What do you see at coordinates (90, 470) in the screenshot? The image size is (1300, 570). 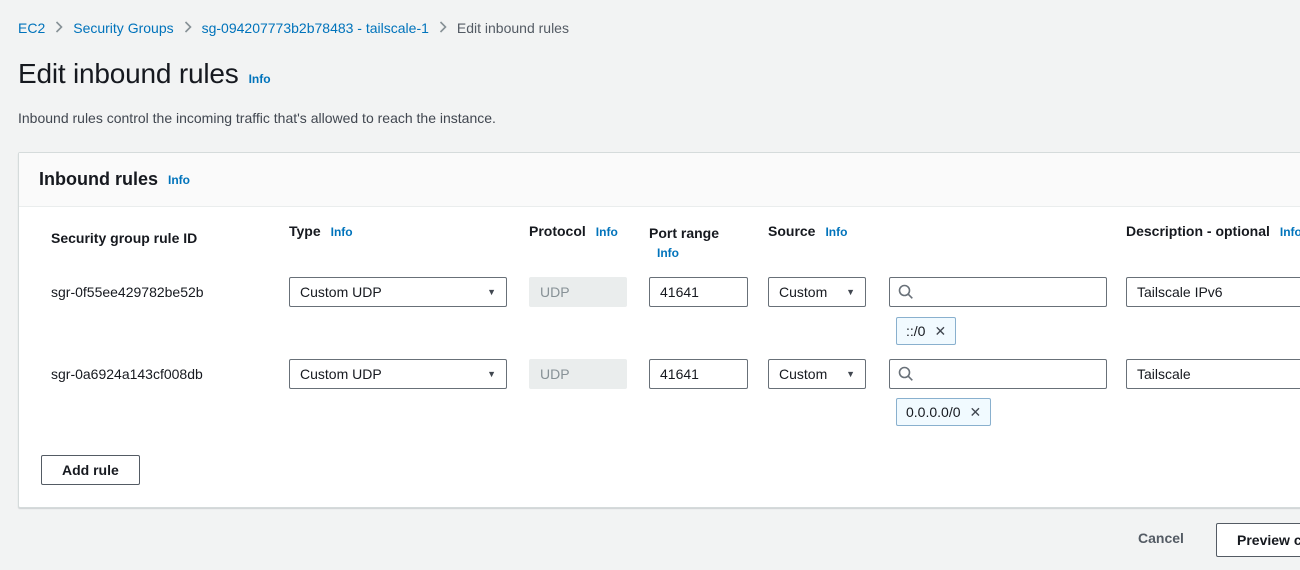 I see `add-rule-button: Add rule` at bounding box center [90, 470].